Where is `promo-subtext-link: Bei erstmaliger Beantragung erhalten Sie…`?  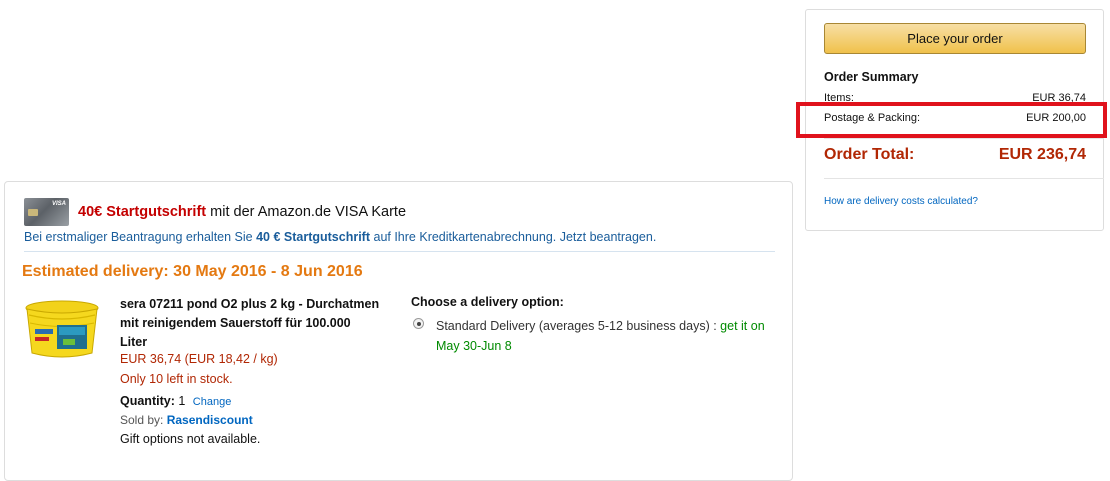
promo-subtext-link: Bei erstmaliger Beantragung erhalten Sie… is located at coordinates (340, 237).